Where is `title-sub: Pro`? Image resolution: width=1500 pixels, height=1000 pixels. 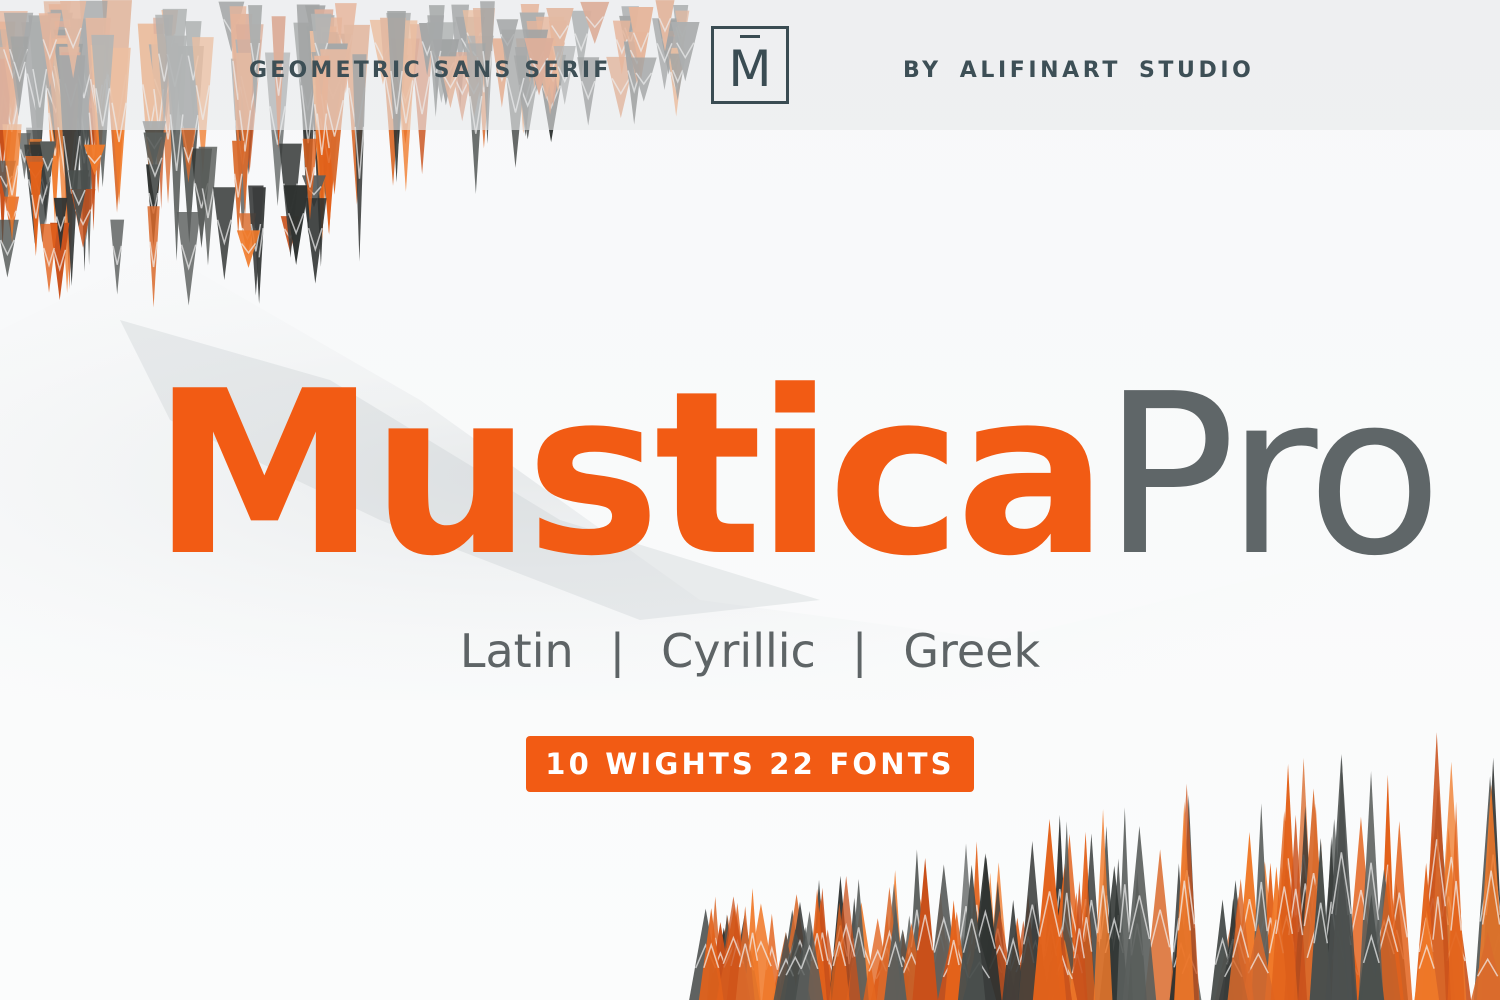 title-sub: Pro is located at coordinates (1272, 476).